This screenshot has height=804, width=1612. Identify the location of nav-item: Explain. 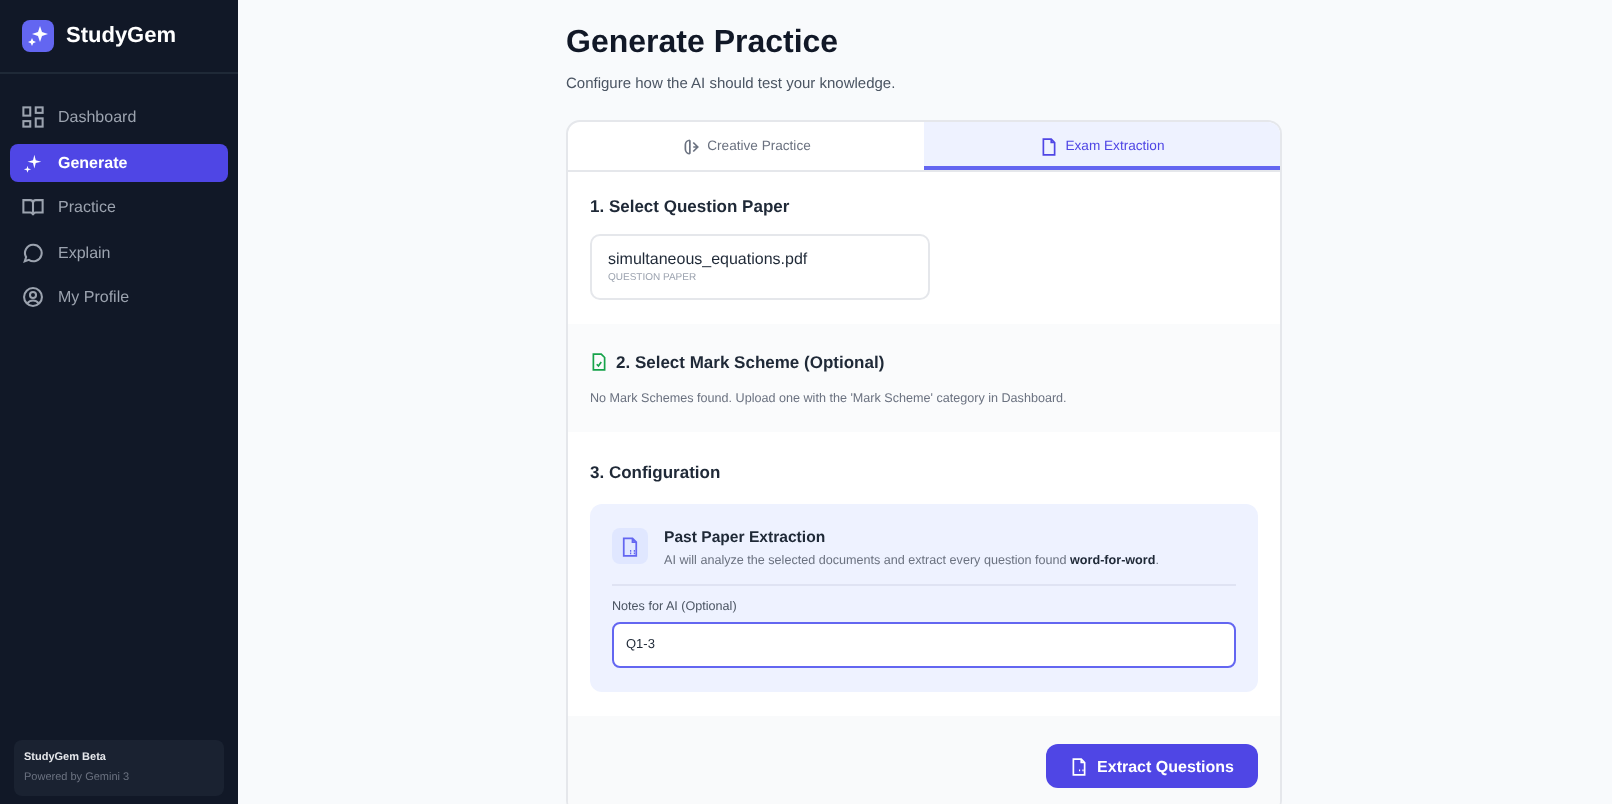
(119, 252).